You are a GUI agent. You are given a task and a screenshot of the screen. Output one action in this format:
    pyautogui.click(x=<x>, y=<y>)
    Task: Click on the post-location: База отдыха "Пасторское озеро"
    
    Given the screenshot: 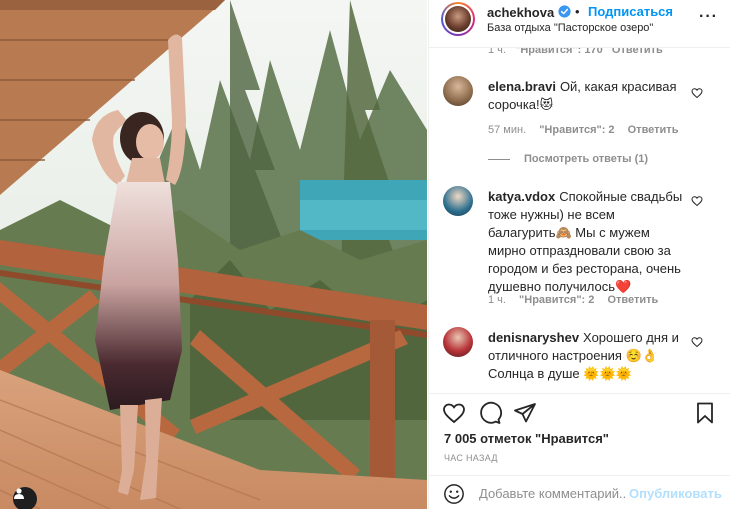 What is the action you would take?
    pyautogui.click(x=570, y=28)
    